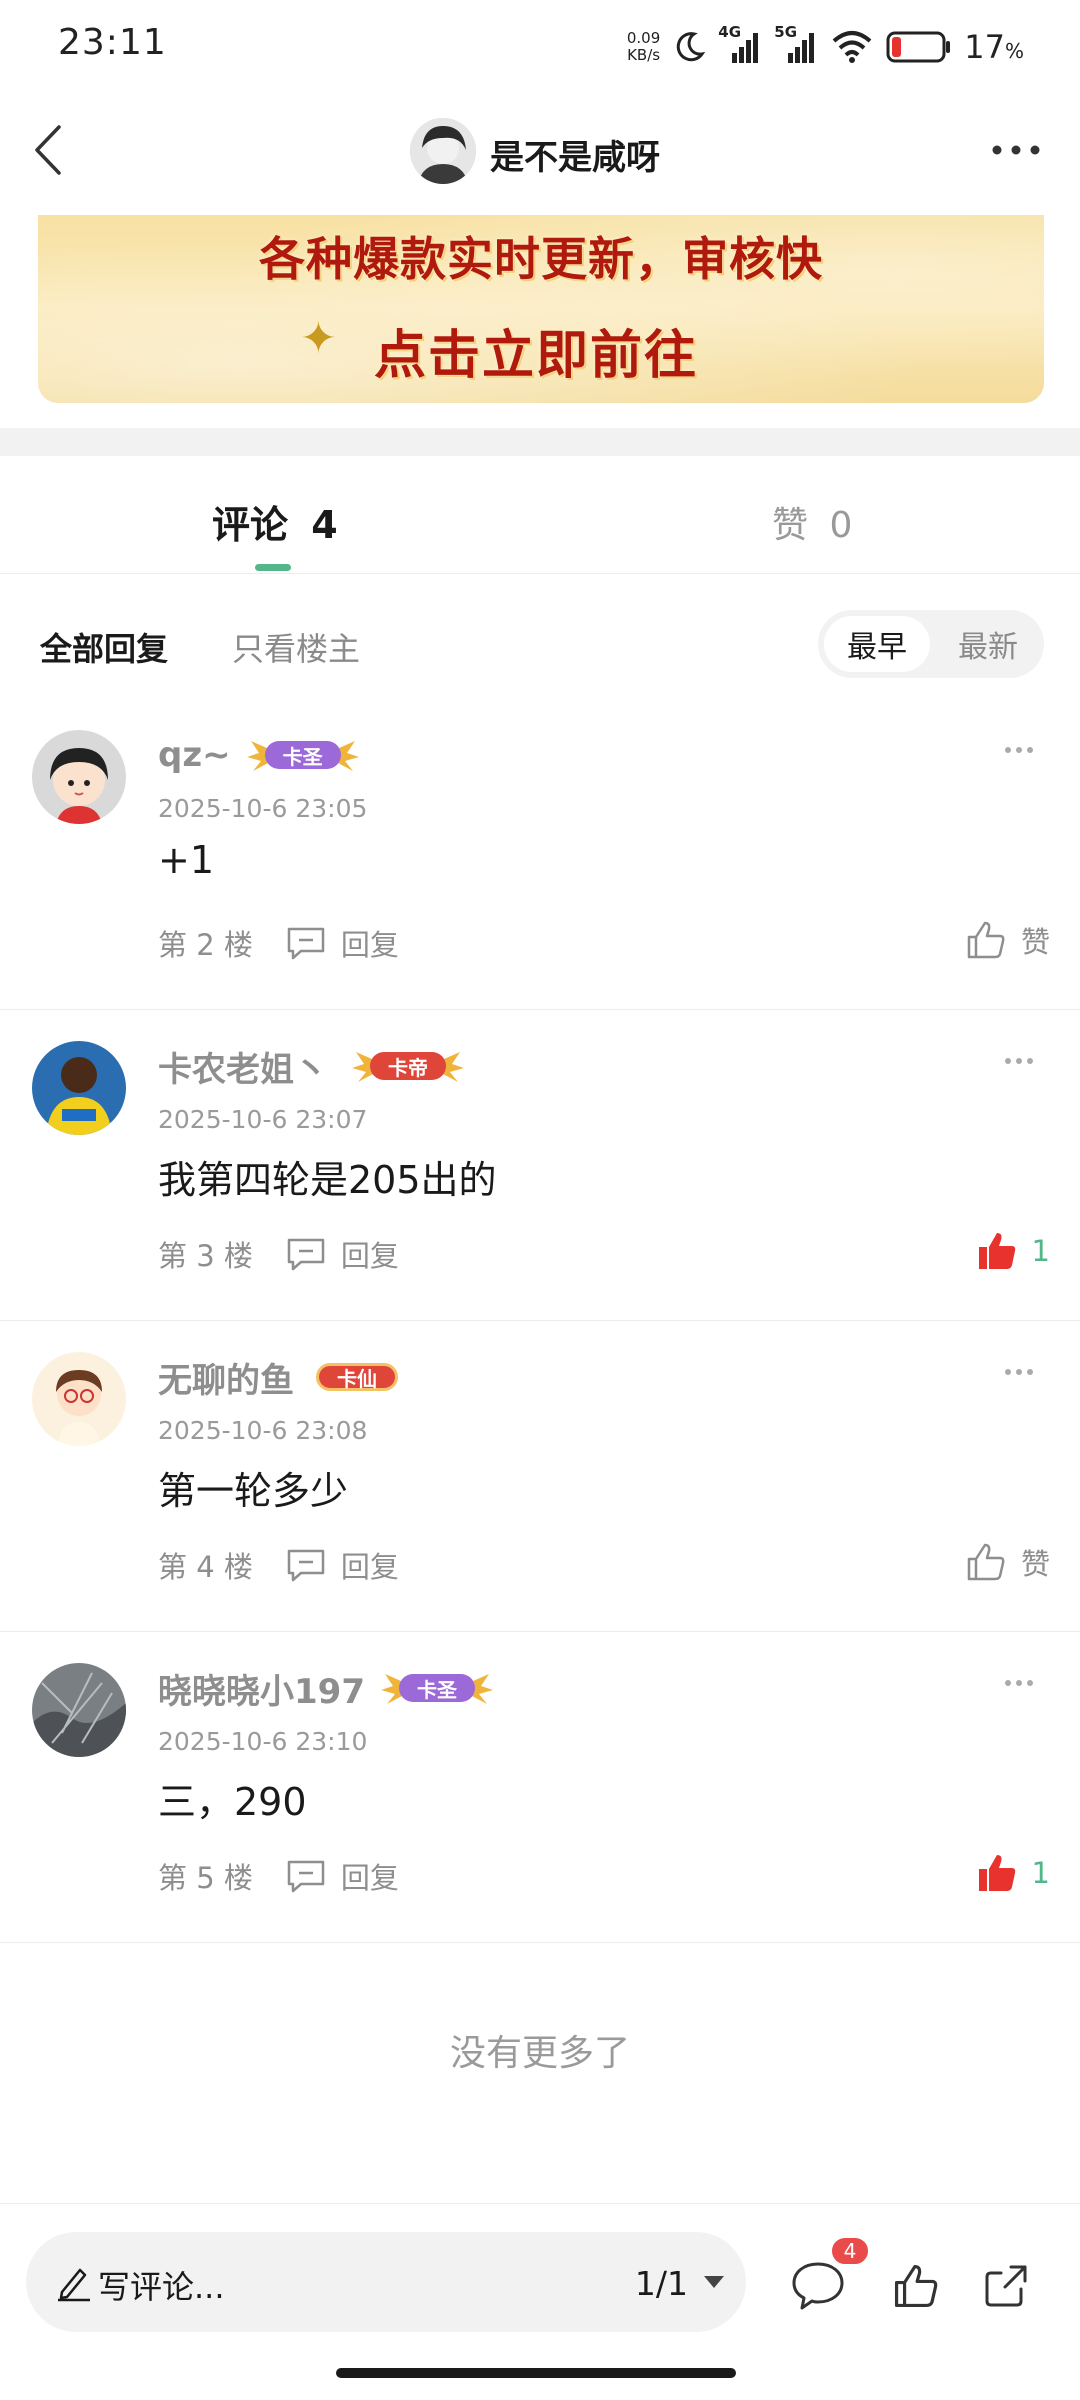 Image resolution: width=1080 pixels, height=2400 pixels. What do you see at coordinates (818, 2286) in the screenshot?
I see `comment-bubble-icon` at bounding box center [818, 2286].